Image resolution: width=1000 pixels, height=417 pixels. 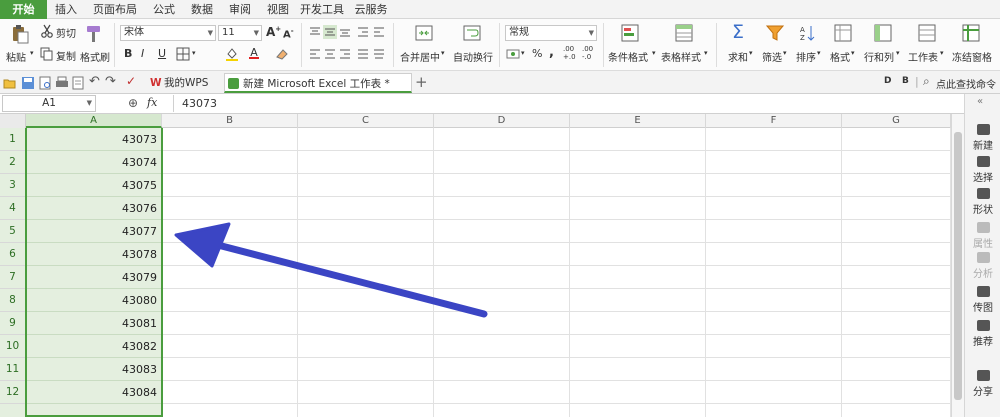 I want to click on vertical-scrollbar, so click(x=957, y=265).